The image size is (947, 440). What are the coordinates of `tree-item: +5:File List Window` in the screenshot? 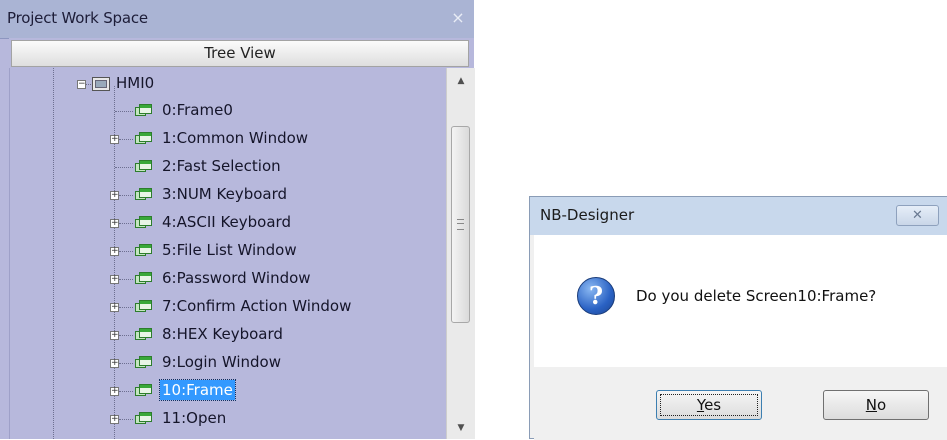 It's located at (271, 251).